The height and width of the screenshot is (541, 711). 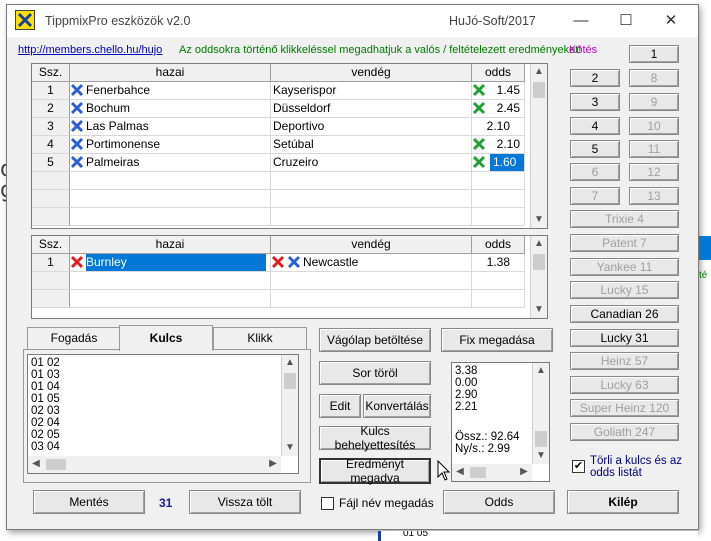 What do you see at coordinates (498, 163) in the screenshot?
I see `odds-cell: 1.60` at bounding box center [498, 163].